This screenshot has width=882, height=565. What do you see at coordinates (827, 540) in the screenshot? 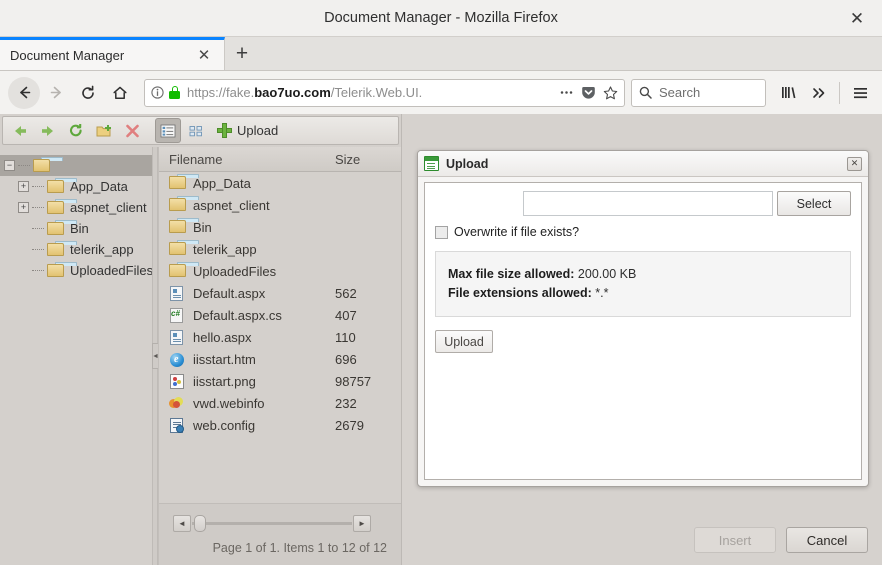
I see `cancel-button: Cancel` at bounding box center [827, 540].